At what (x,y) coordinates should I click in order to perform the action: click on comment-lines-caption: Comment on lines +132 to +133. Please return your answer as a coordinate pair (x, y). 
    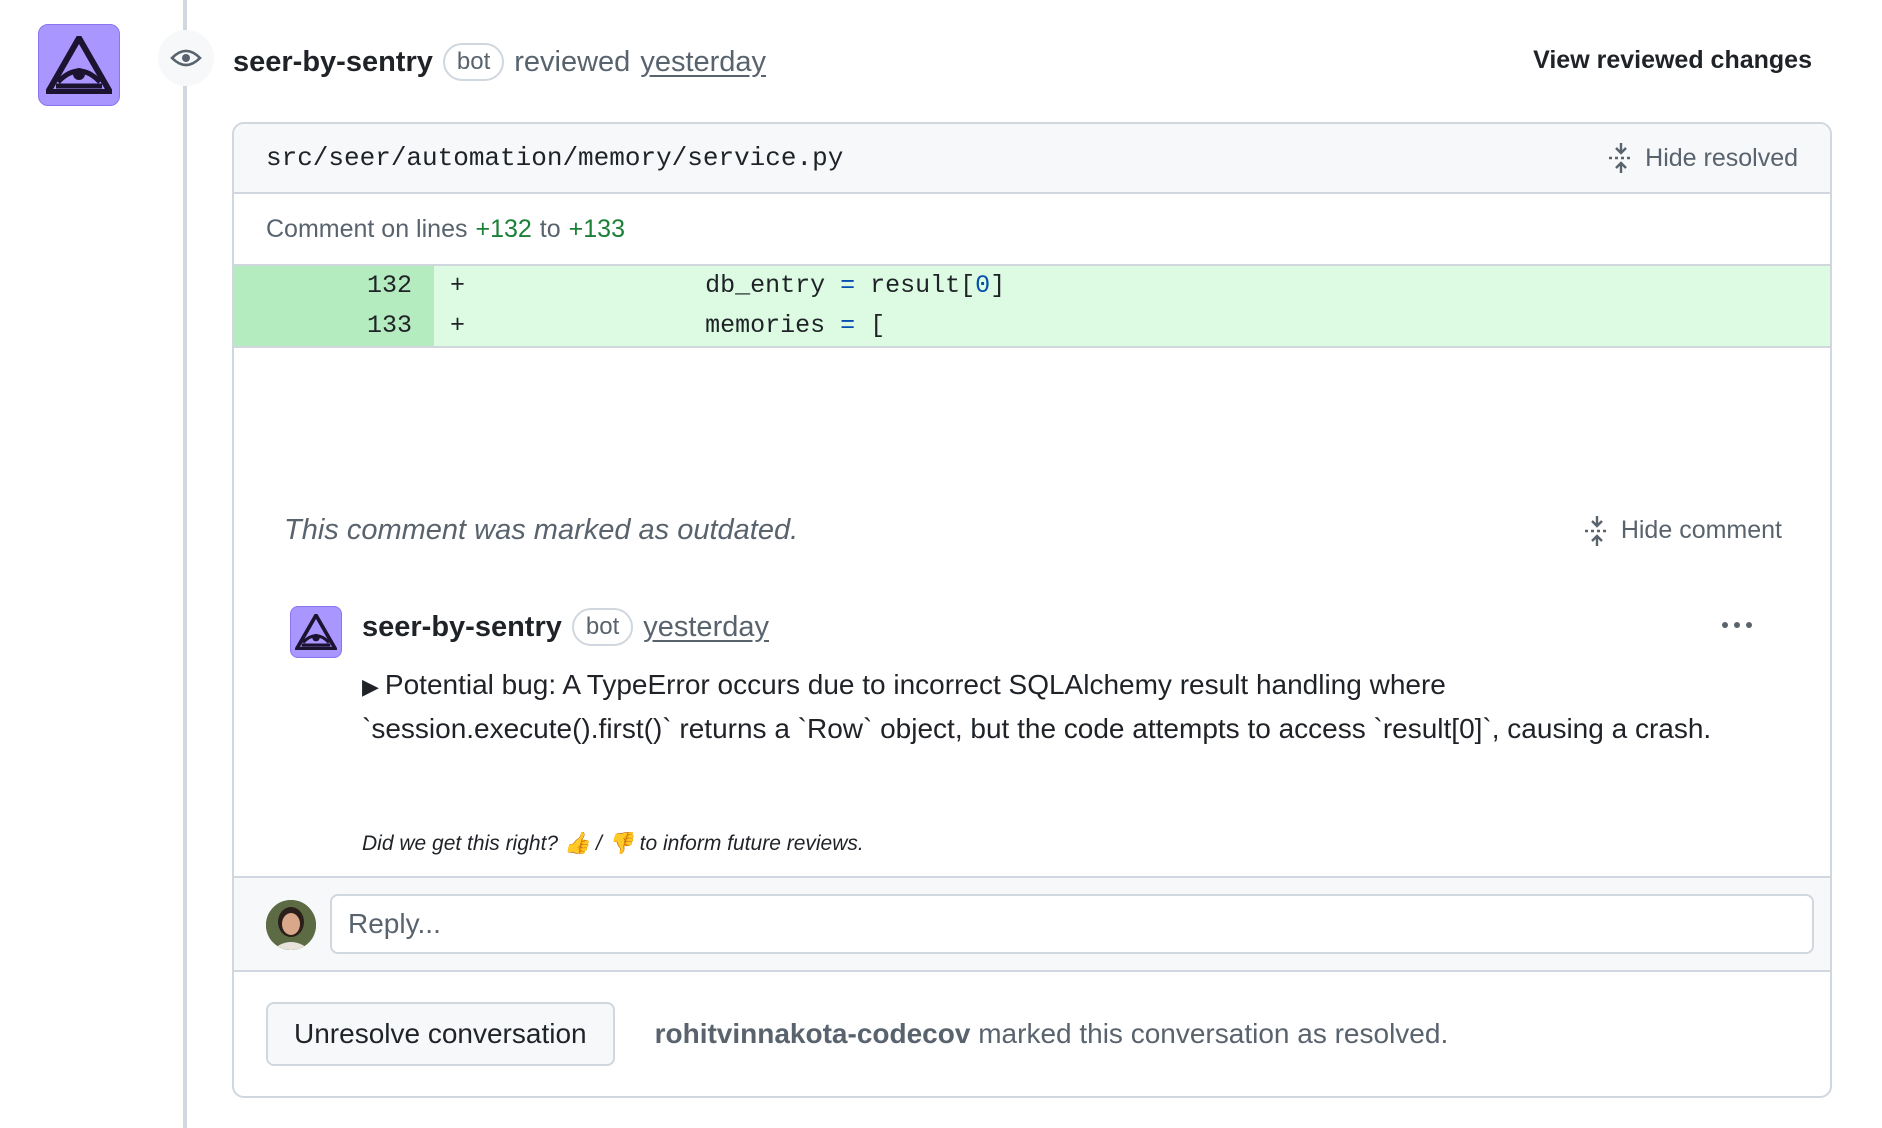
    Looking at the image, I should click on (1032, 229).